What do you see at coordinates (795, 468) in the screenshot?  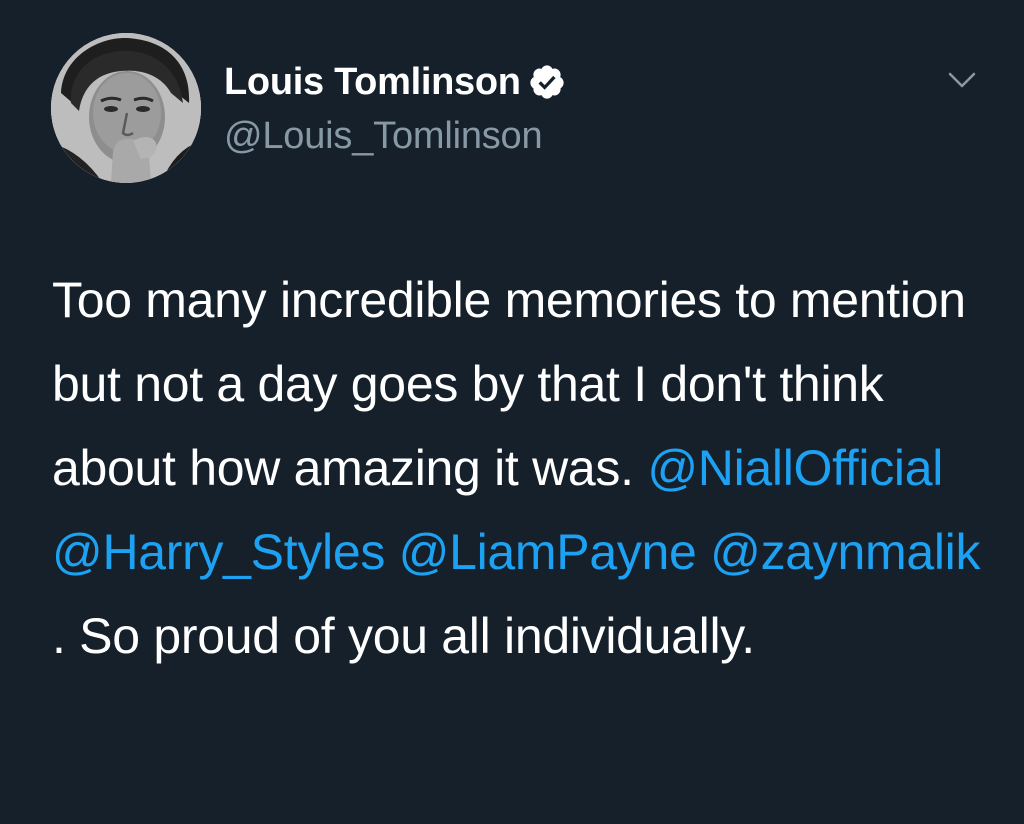 I see `mention-link: @NiallOfficial` at bounding box center [795, 468].